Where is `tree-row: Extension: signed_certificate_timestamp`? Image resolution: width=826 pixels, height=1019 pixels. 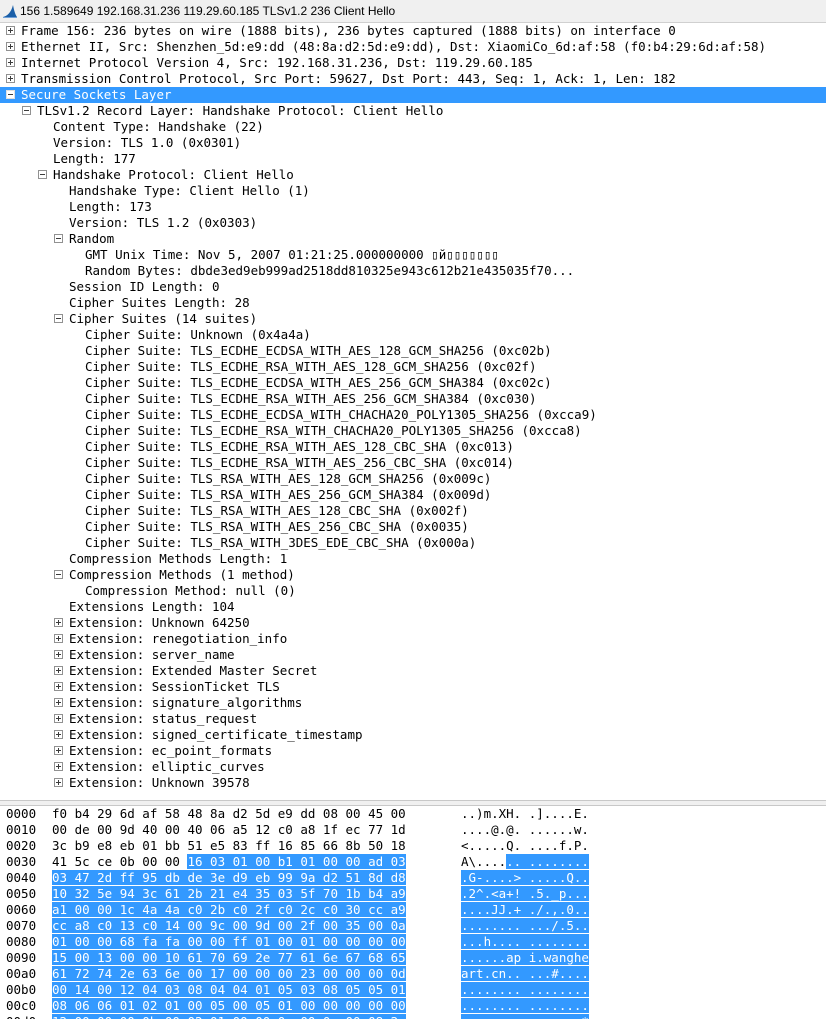
tree-row: Extension: signed_certificate_timestamp is located at coordinates (413, 735).